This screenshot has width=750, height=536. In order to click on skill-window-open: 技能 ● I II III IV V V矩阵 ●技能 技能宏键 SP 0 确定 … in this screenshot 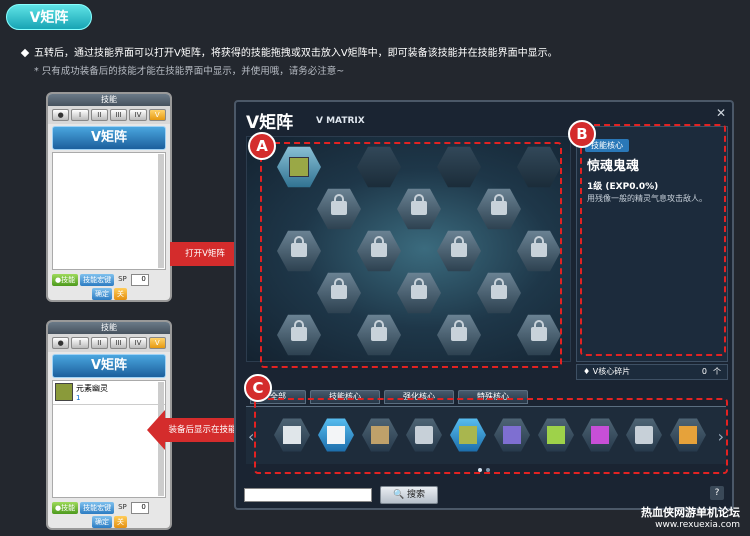, I will do `click(109, 197)`.